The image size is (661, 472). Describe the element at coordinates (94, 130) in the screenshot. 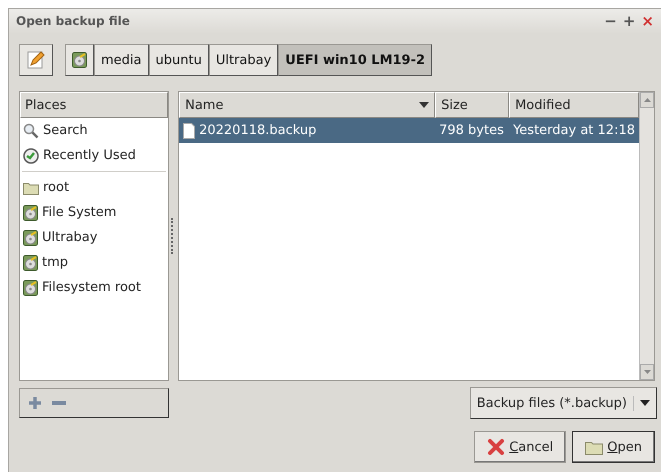

I see `place-item: Search` at that location.